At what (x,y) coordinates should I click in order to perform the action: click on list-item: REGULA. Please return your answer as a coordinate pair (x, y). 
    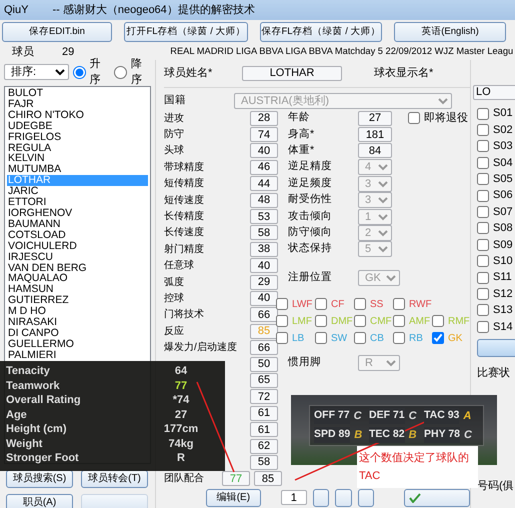
    Looking at the image, I should click on (77, 148).